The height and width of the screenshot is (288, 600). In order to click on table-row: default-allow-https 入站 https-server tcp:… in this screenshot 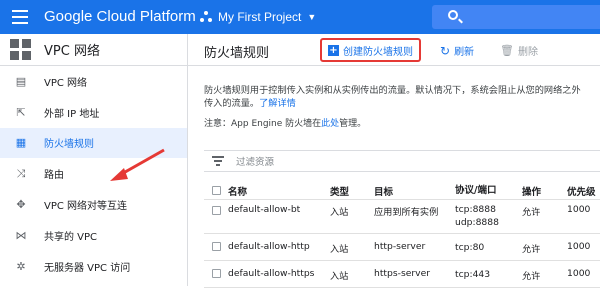, I will do `click(402, 274)`.